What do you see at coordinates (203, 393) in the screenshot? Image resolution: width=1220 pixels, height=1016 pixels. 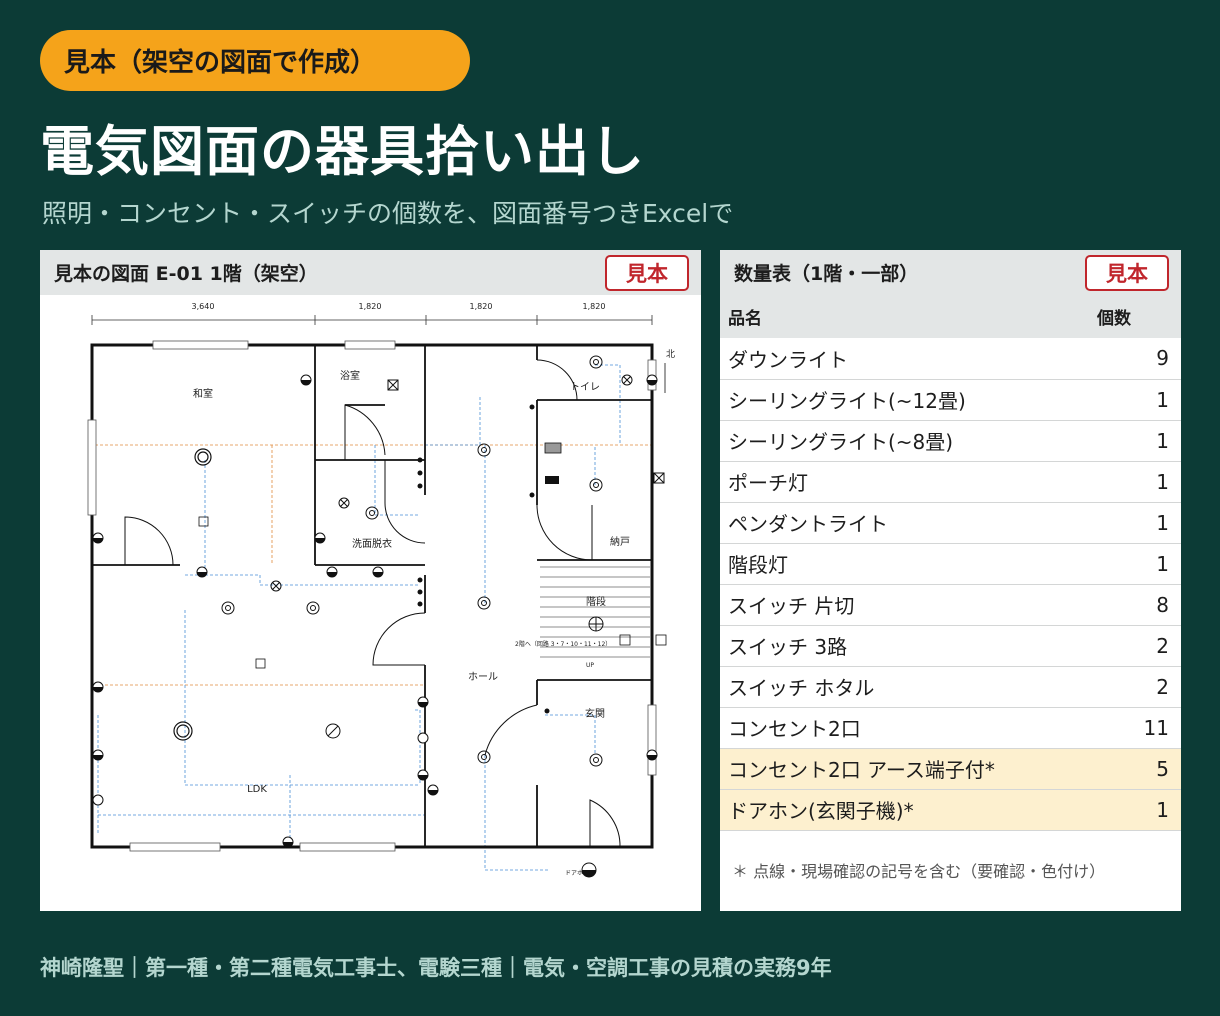 I see `room-washitsu: 和室` at bounding box center [203, 393].